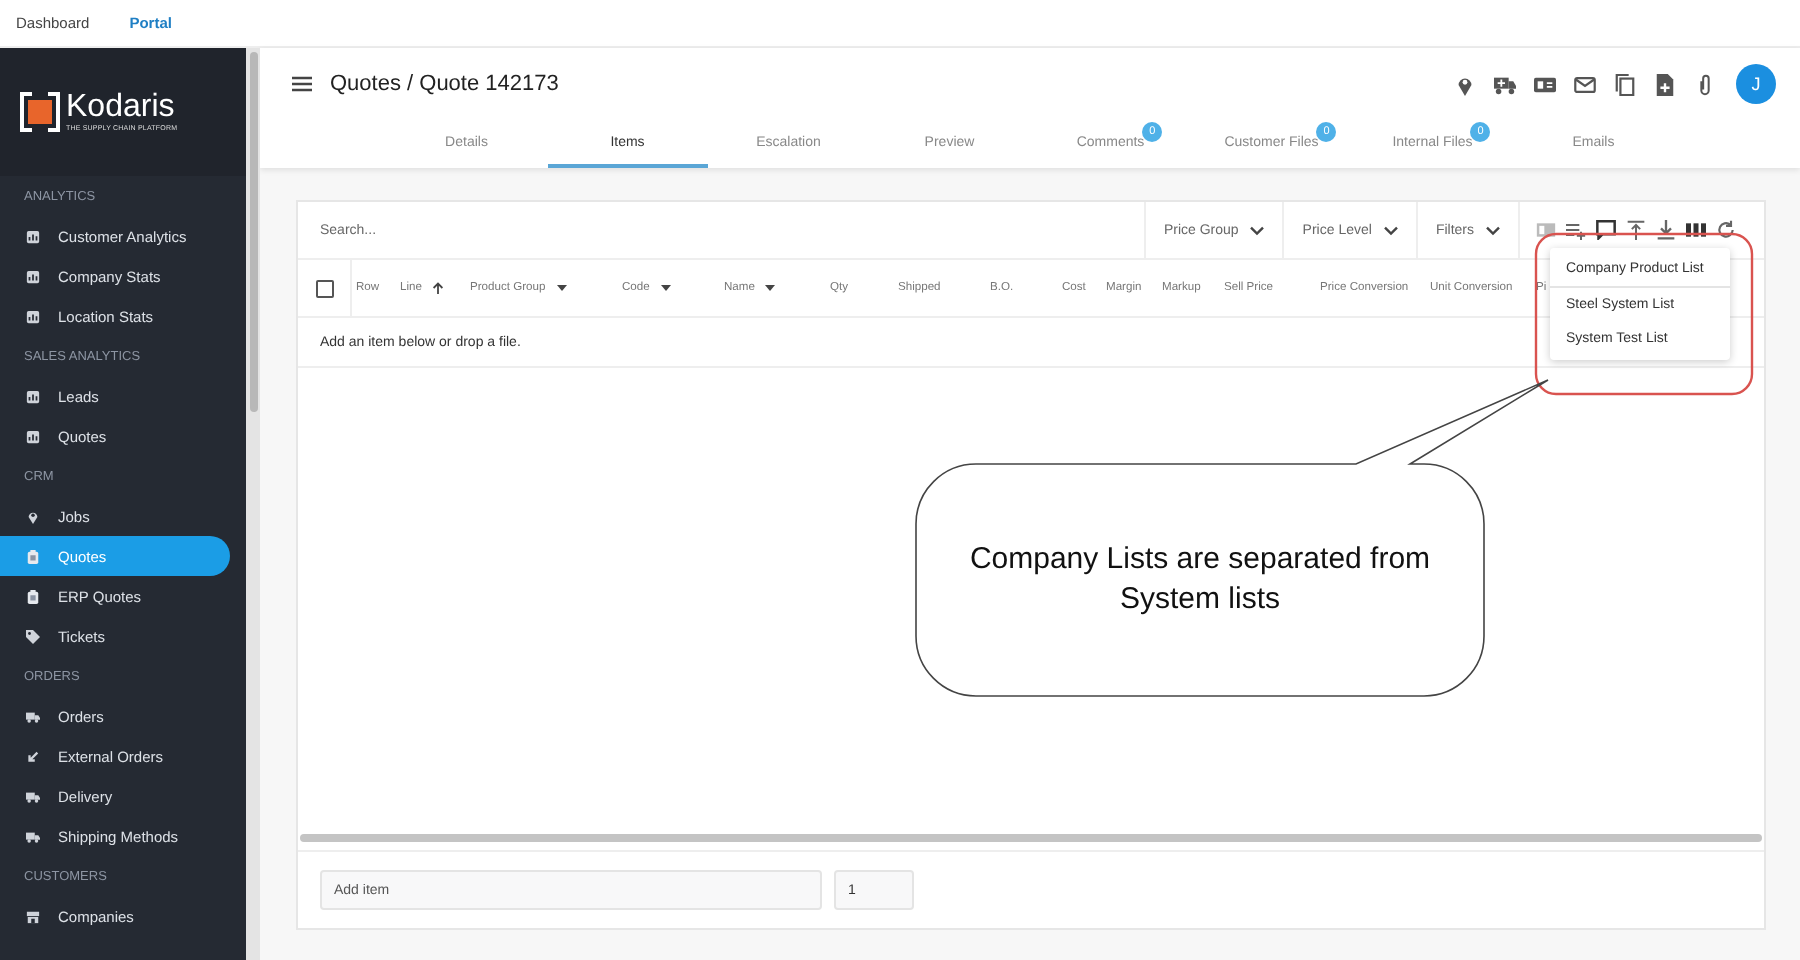 Image resolution: width=1800 pixels, height=960 pixels. What do you see at coordinates (1726, 230) in the screenshot?
I see `refresh-icon` at bounding box center [1726, 230].